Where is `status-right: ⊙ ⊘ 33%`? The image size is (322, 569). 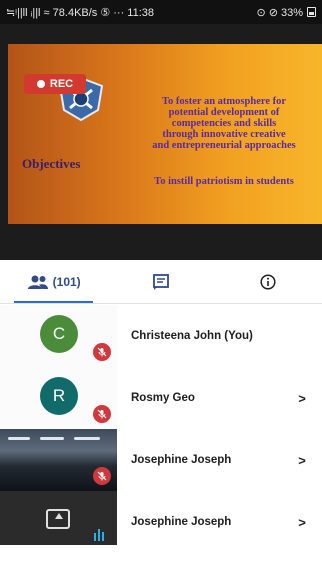
status-right: ⊙ ⊘ 33% is located at coordinates (286, 12).